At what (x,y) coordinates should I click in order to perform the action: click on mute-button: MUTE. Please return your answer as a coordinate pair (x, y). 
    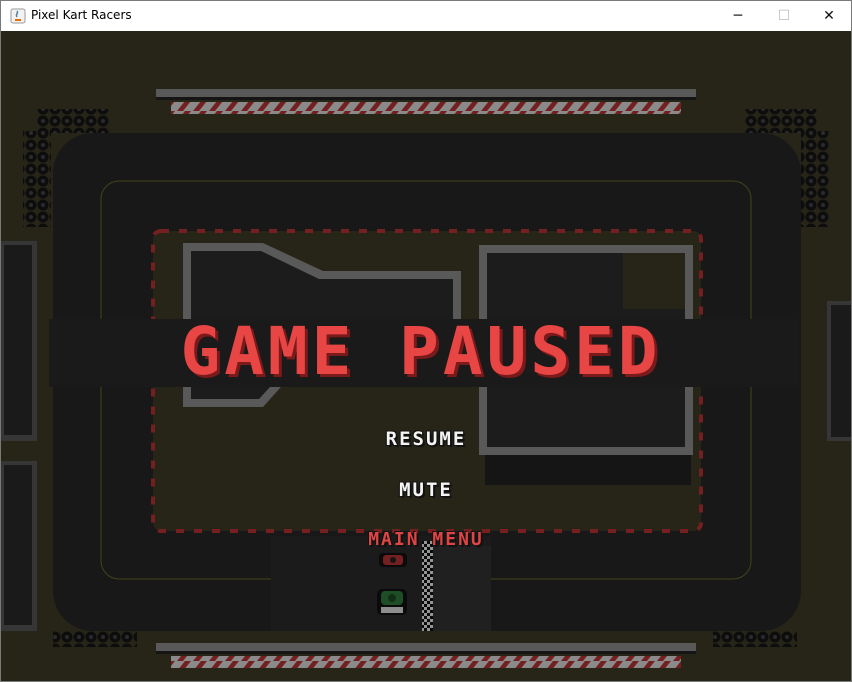
    Looking at the image, I should click on (426, 490).